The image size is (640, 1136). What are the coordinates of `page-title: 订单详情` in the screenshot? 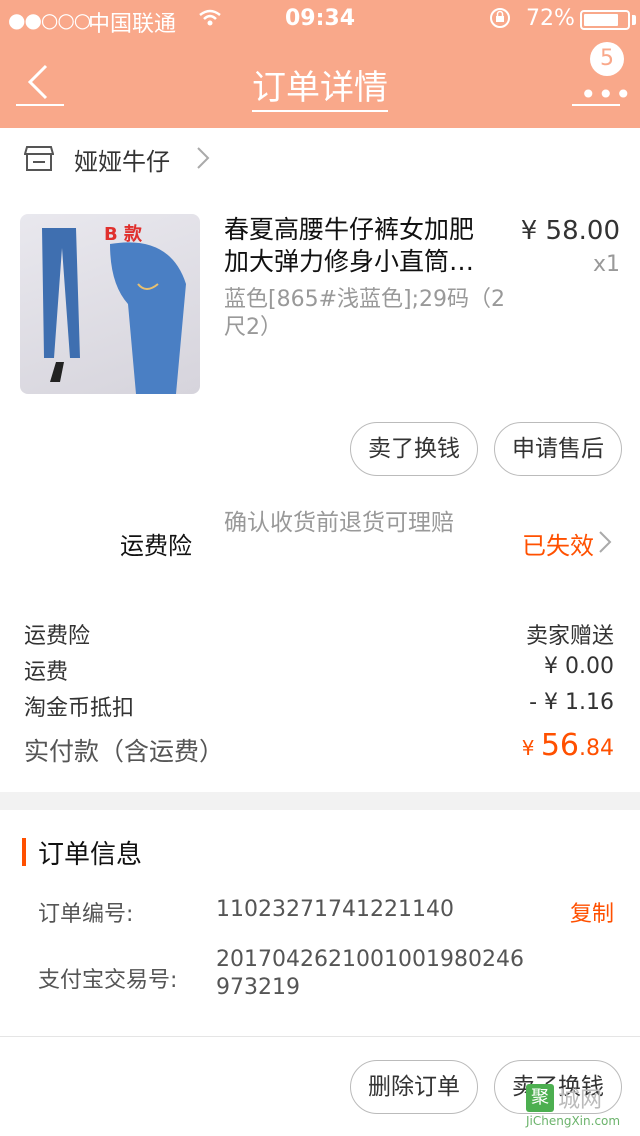 It's located at (320, 86).